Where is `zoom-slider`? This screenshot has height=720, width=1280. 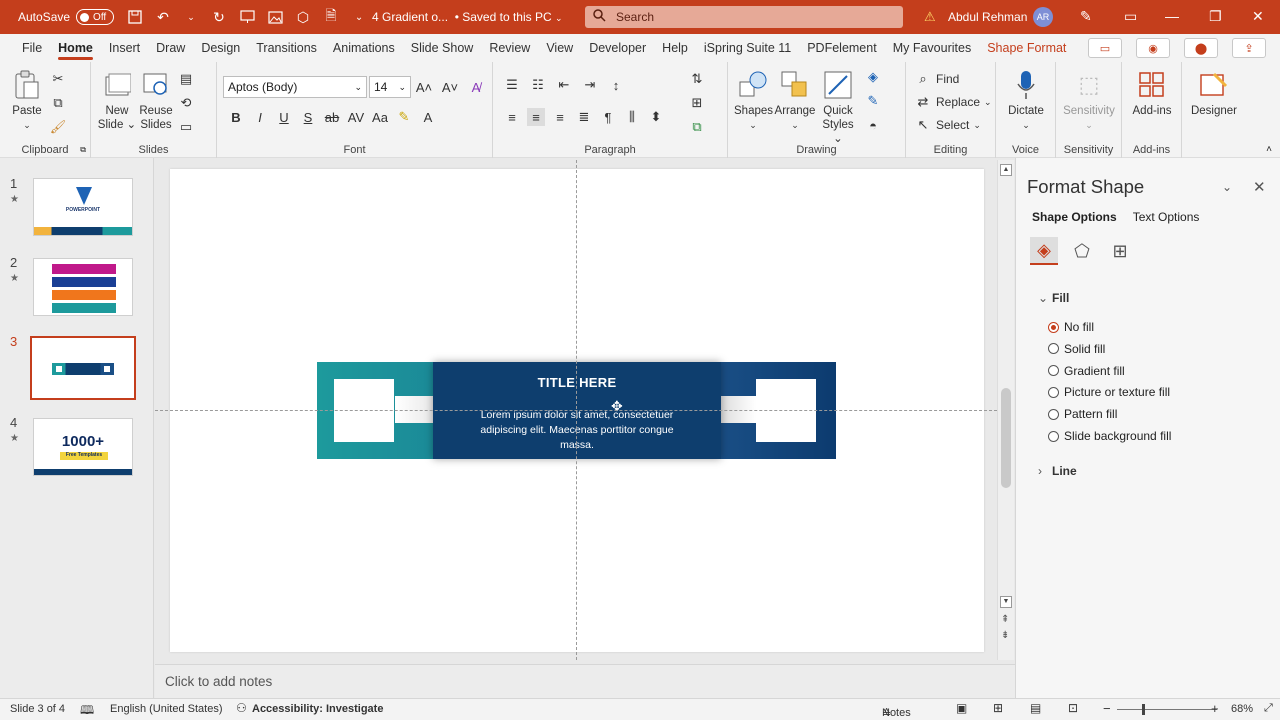 zoom-slider is located at coordinates (1167, 709).